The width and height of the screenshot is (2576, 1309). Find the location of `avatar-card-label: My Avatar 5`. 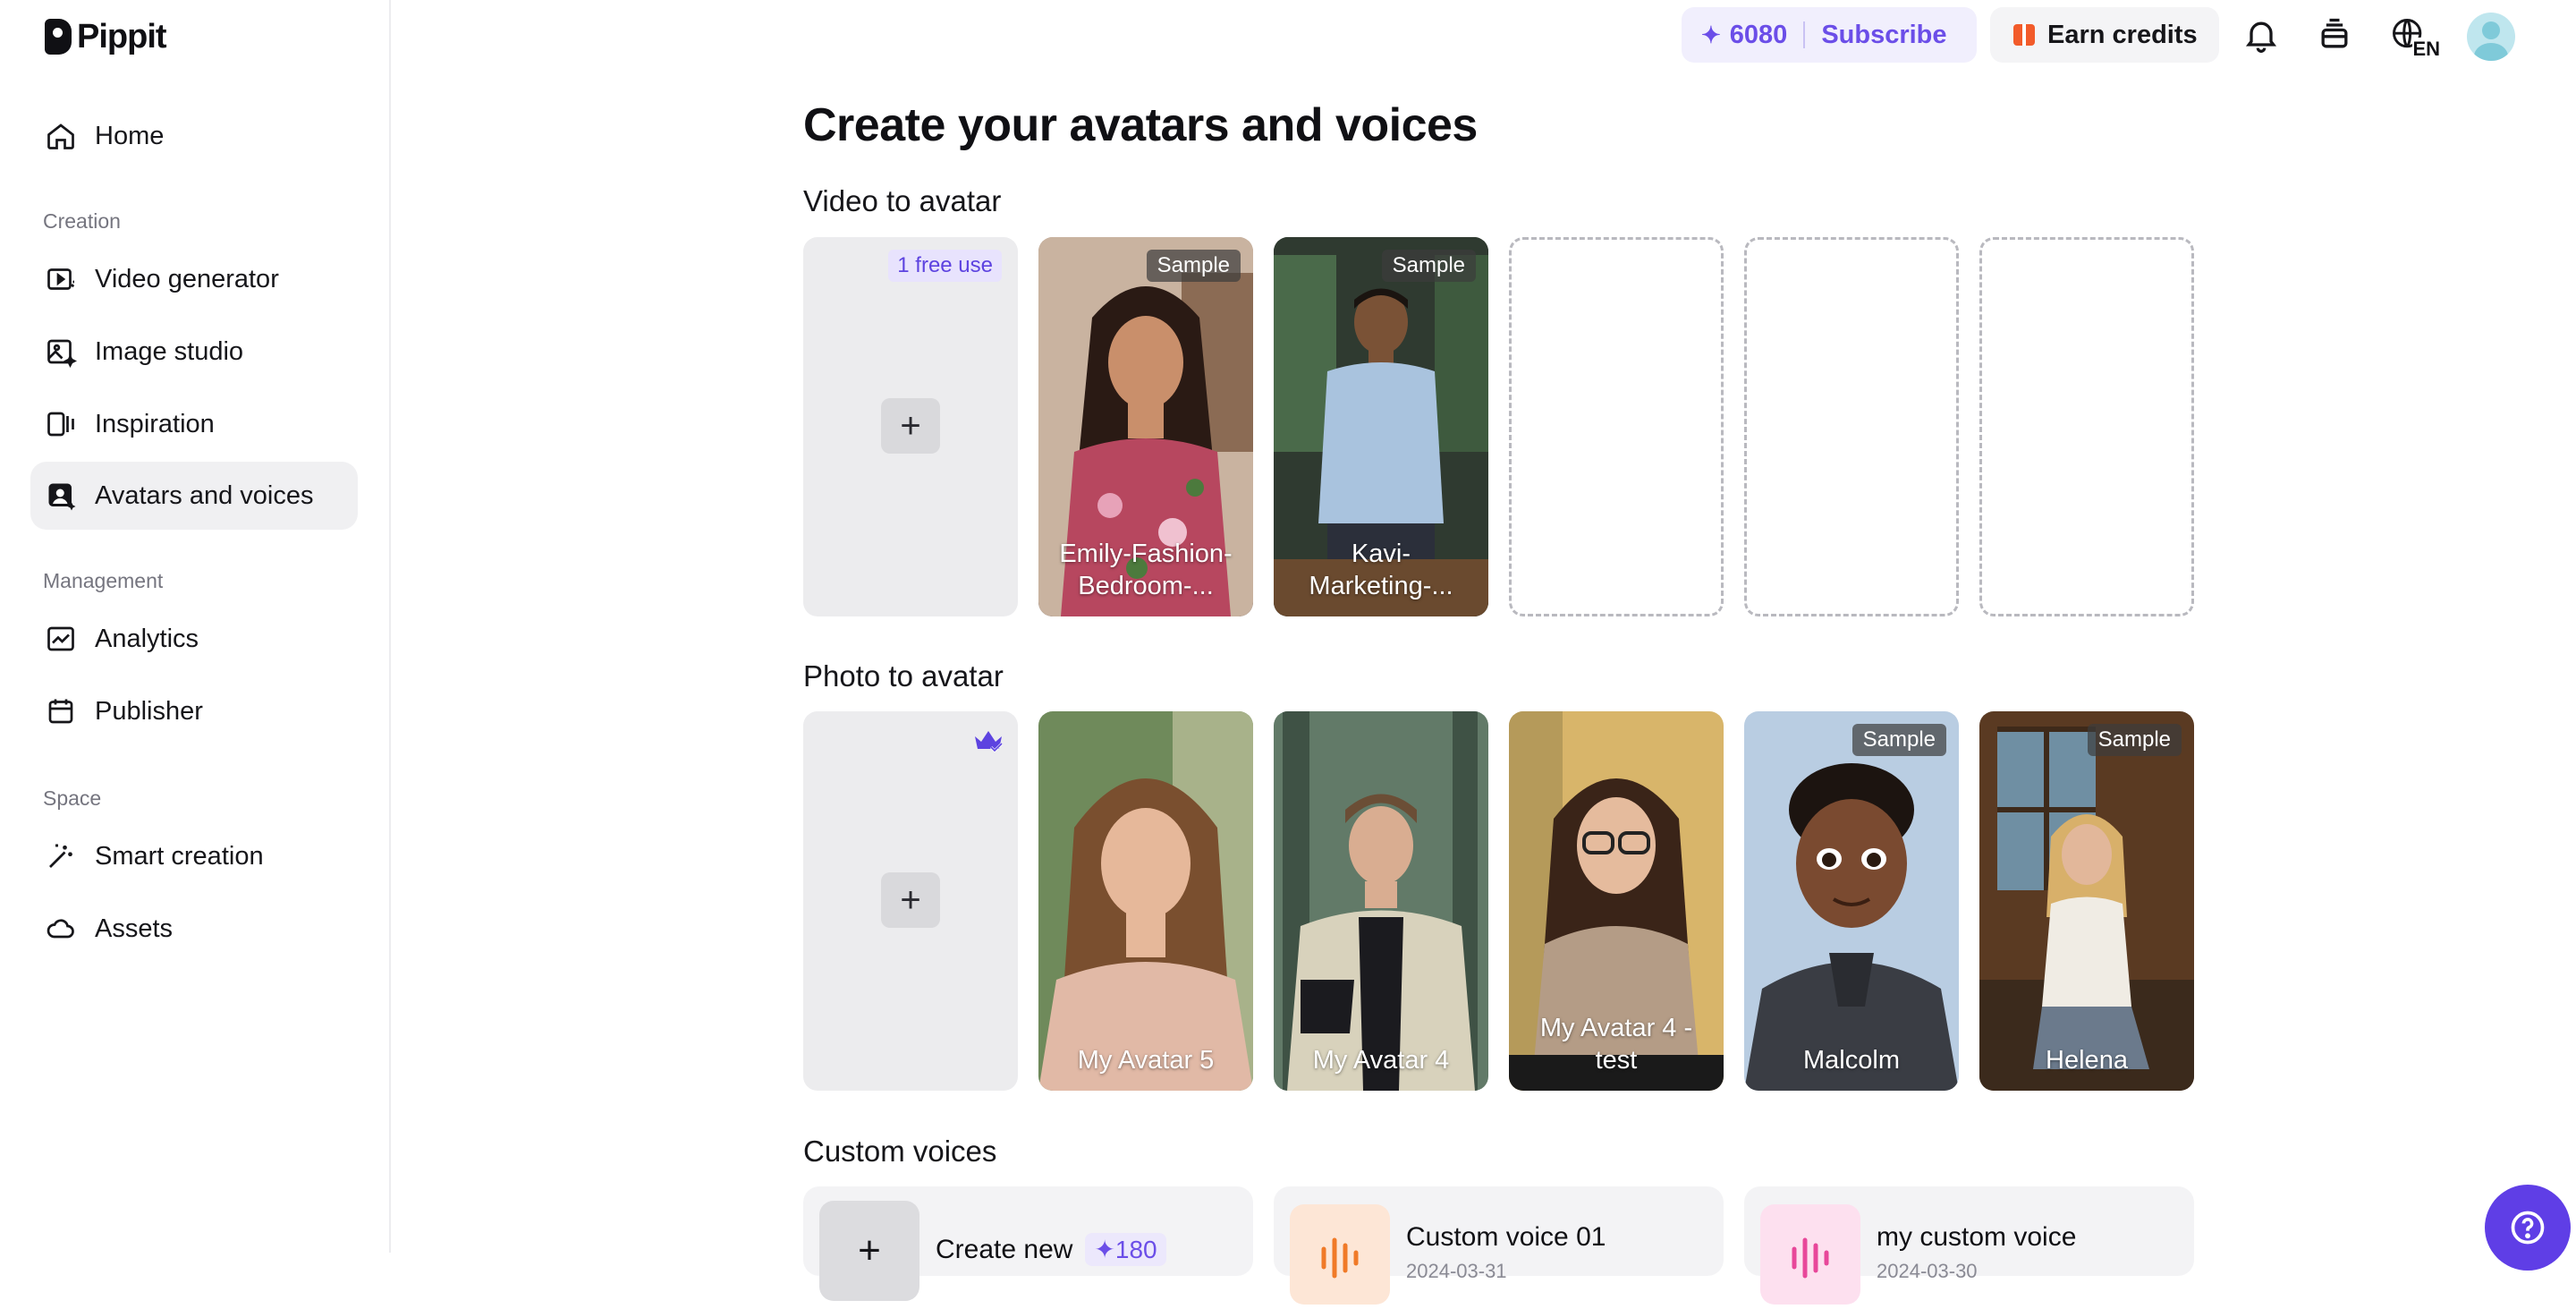

avatar-card-label: My Avatar 5 is located at coordinates (1146, 1060).